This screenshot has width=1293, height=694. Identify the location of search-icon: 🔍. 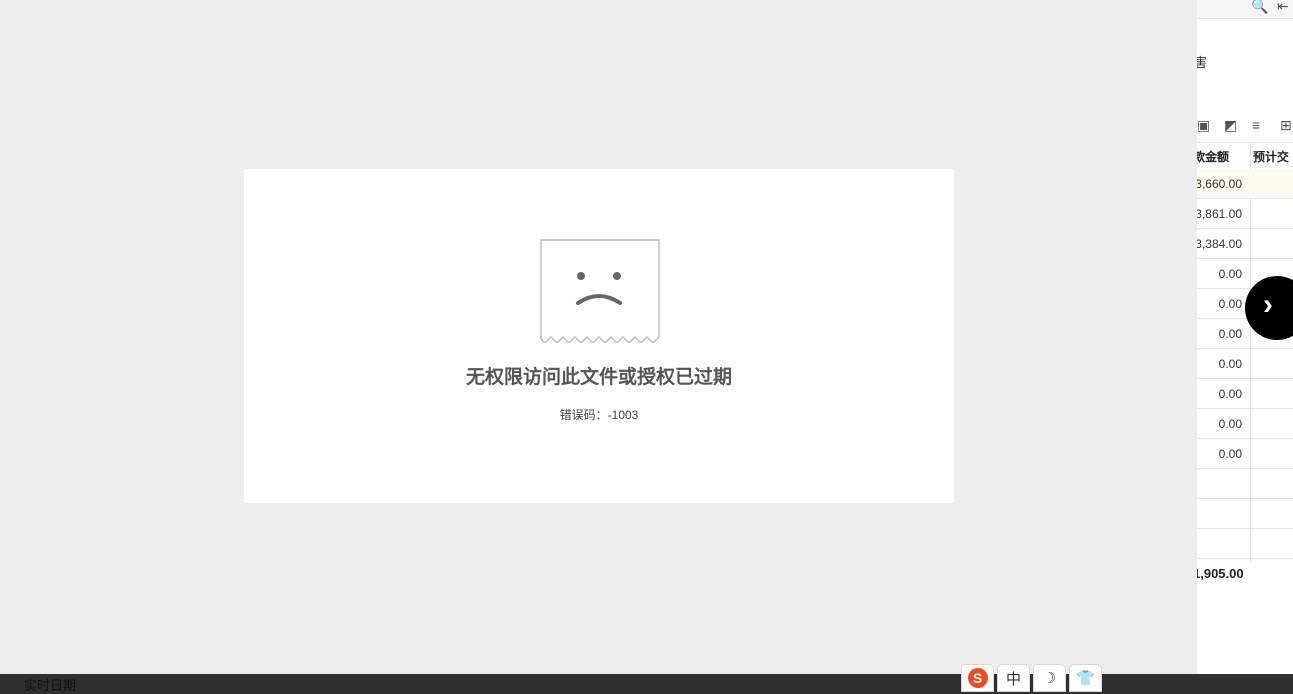
(1259, 7).